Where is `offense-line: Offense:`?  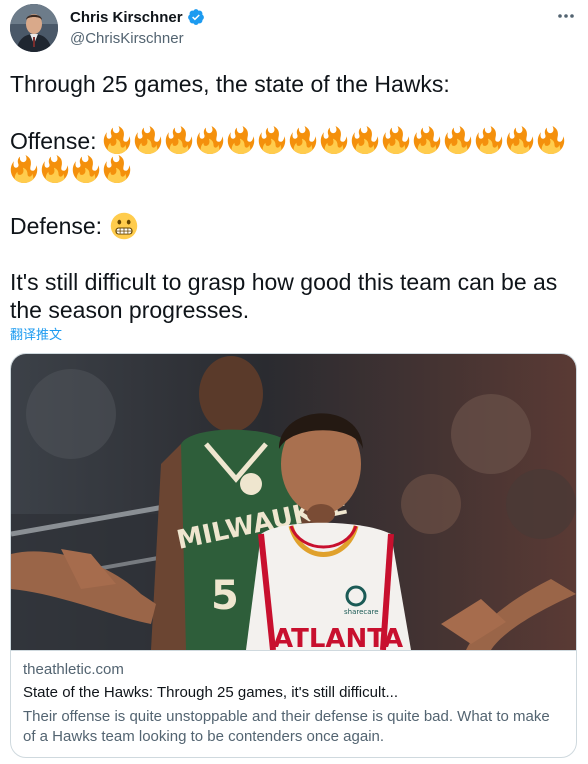 offense-line: Offense: is located at coordinates (295, 155).